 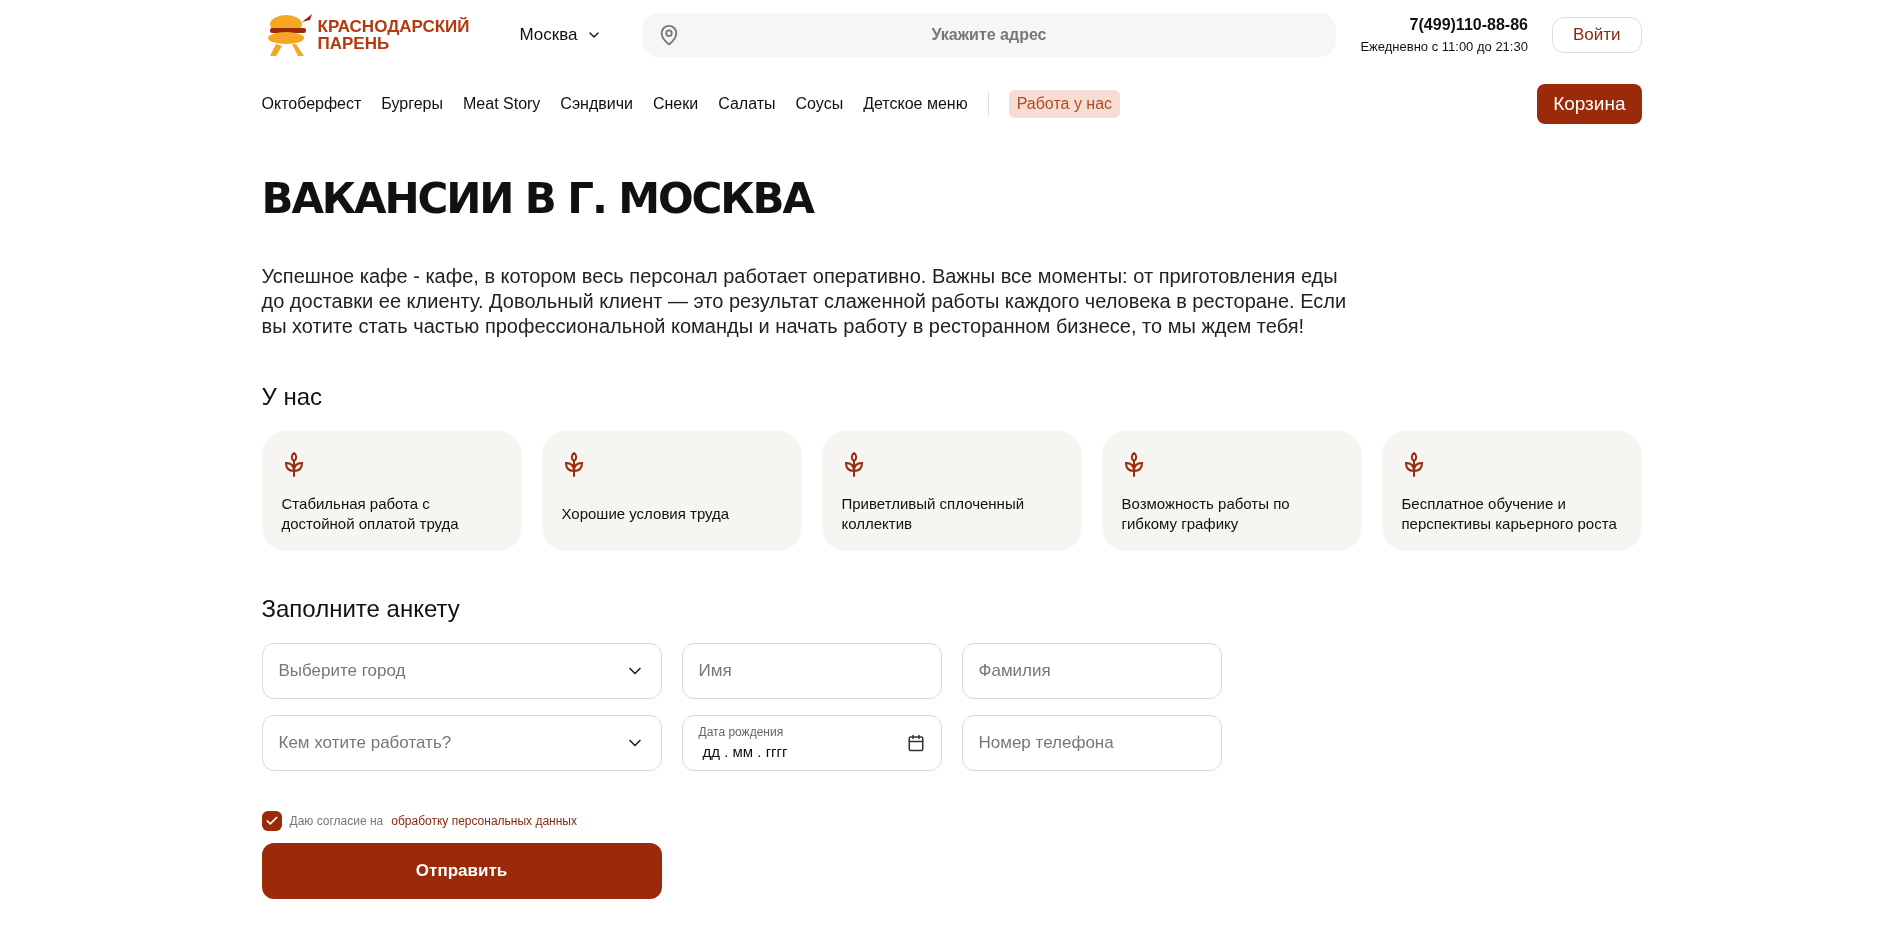 I want to click on logo-text: КРАСНОДАРСКИЙ, so click(x=393, y=26).